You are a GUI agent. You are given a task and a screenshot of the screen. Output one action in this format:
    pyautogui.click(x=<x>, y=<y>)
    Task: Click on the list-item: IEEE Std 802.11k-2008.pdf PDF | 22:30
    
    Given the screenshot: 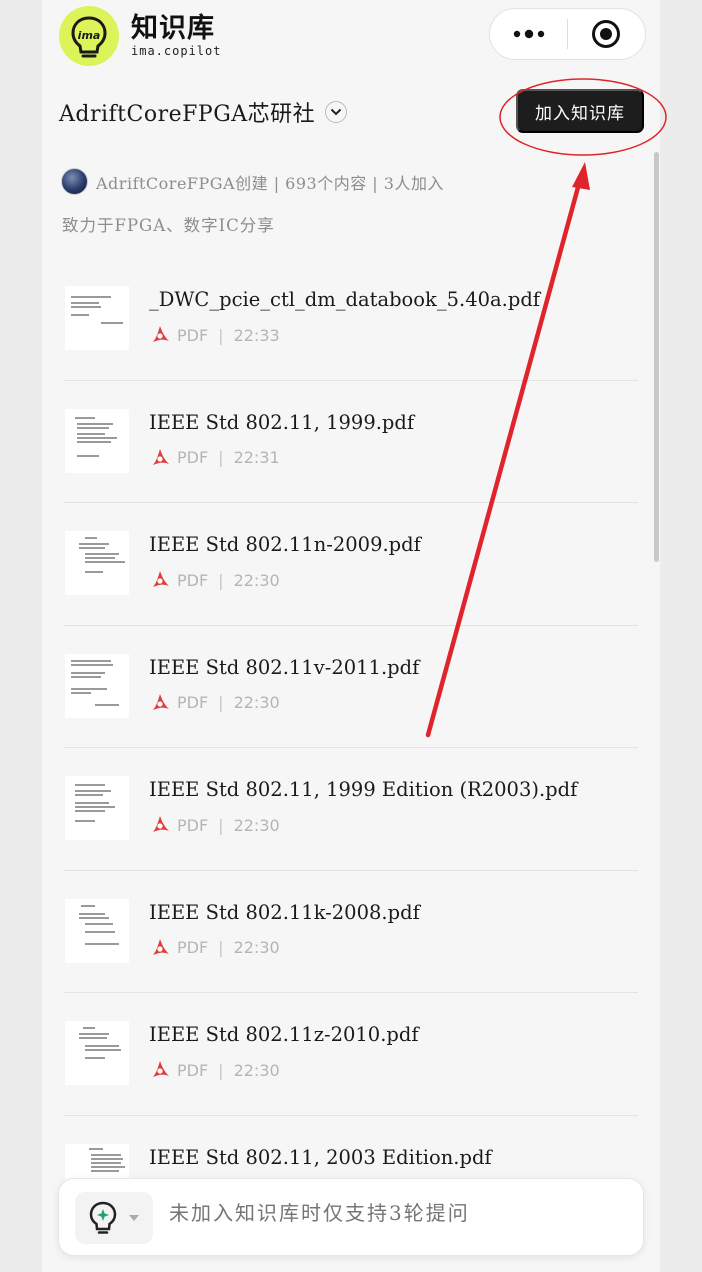 What is the action you would take?
    pyautogui.click(x=351, y=932)
    